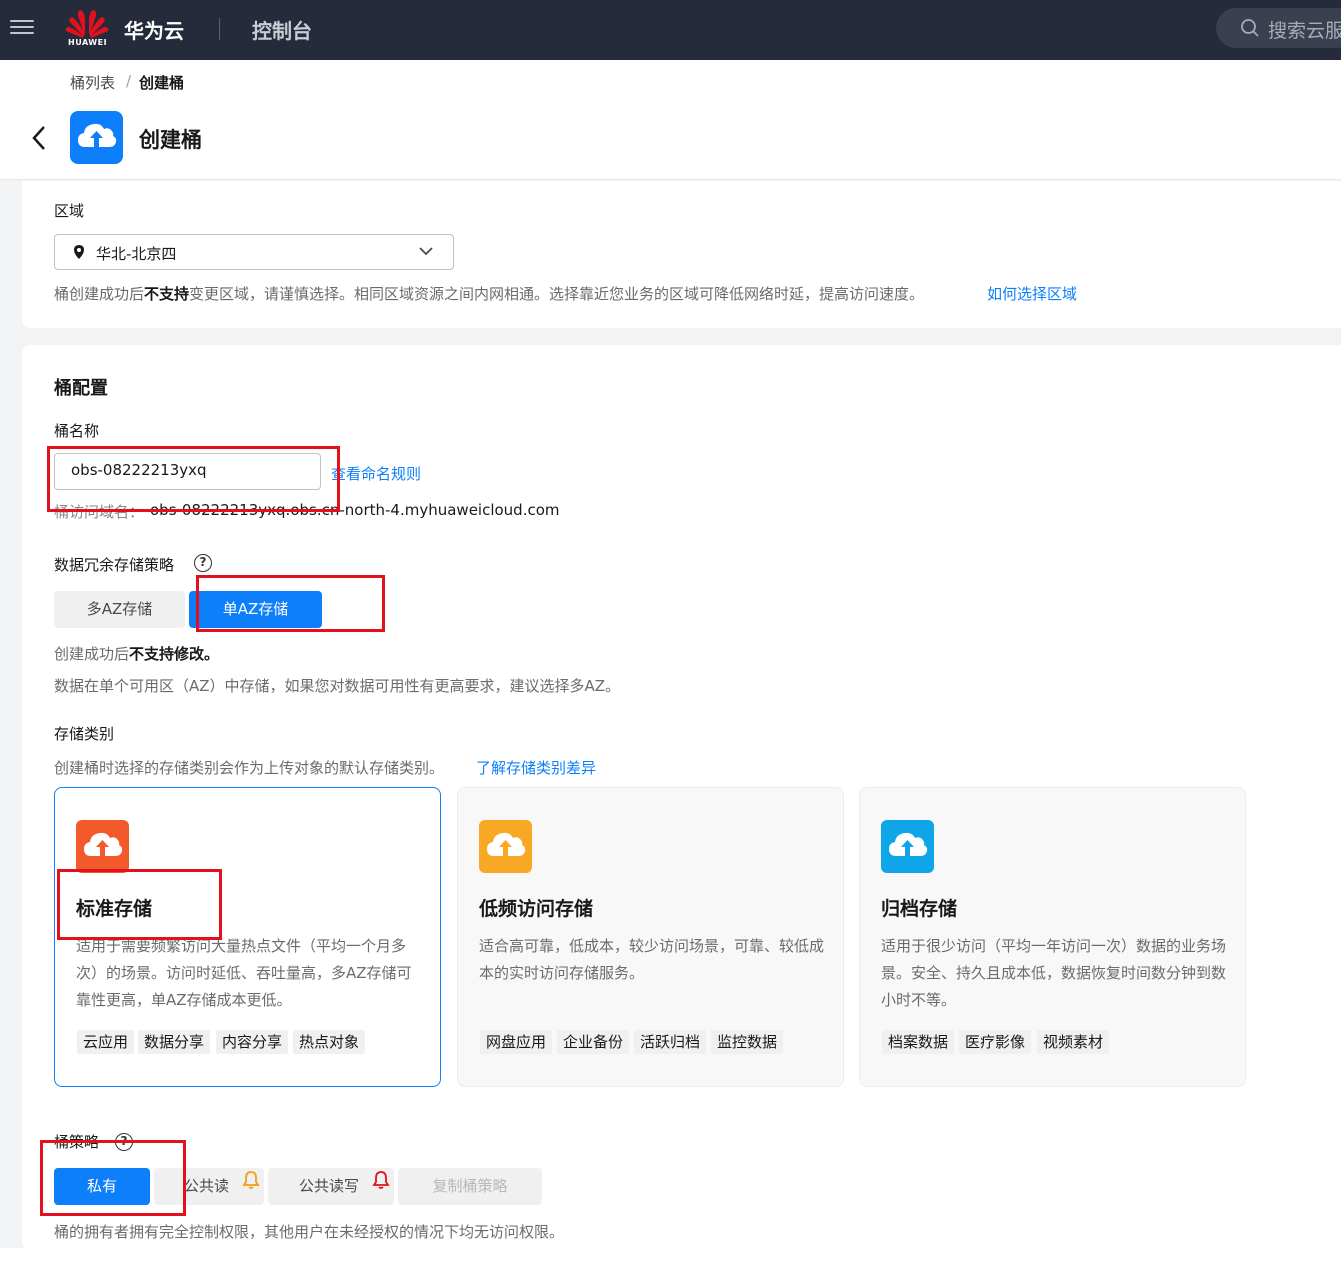 The width and height of the screenshot is (1341, 1264). Describe the element at coordinates (670, 1256) in the screenshot. I see `bottom-strip` at that location.